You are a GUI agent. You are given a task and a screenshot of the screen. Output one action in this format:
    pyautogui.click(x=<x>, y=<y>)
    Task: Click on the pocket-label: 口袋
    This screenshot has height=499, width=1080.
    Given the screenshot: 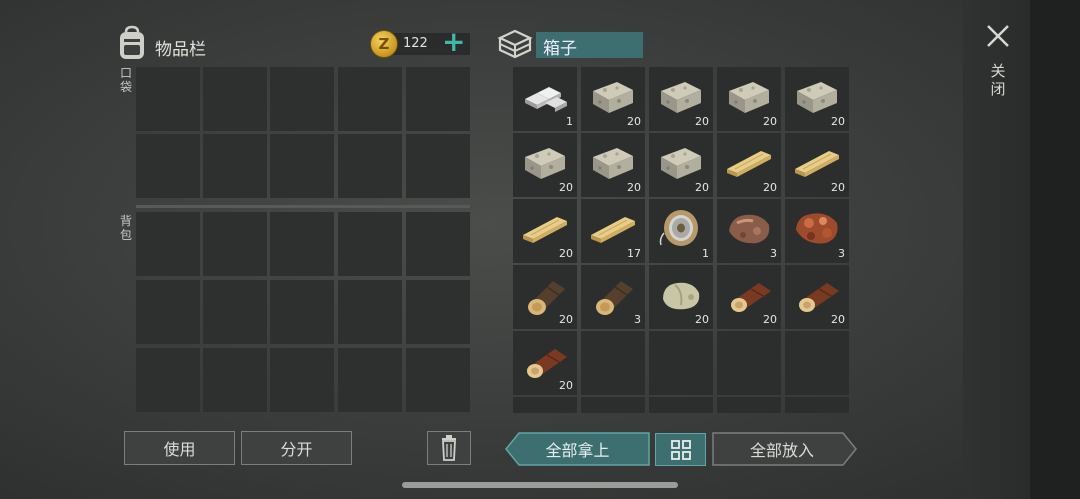 What is the action you would take?
    pyautogui.click(x=125, y=80)
    